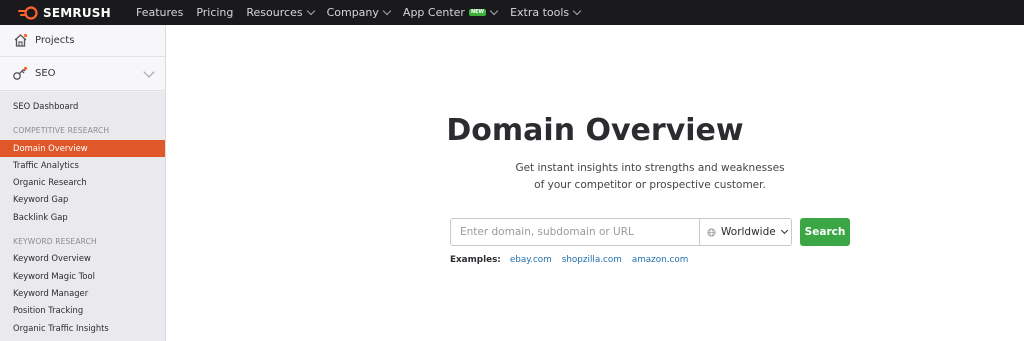 Image resolution: width=1024 pixels, height=341 pixels. What do you see at coordinates (711, 232) in the screenshot?
I see `globe-icon` at bounding box center [711, 232].